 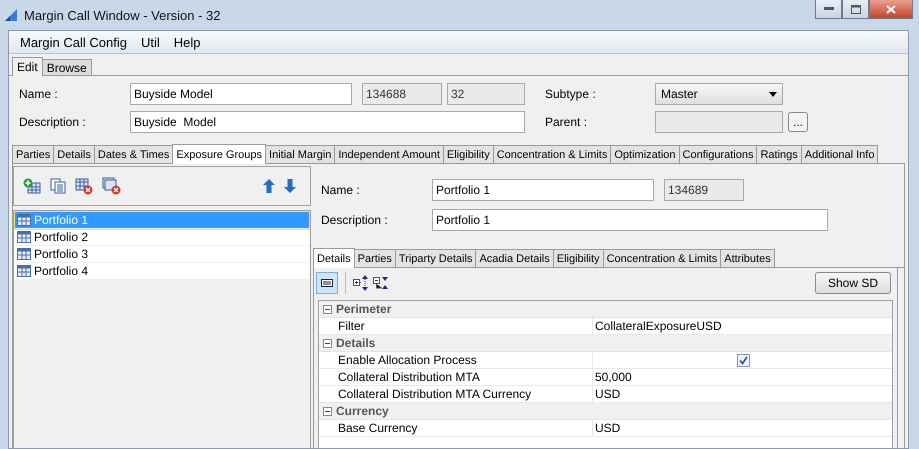 I want to click on tab: Dates & Times, so click(x=134, y=154).